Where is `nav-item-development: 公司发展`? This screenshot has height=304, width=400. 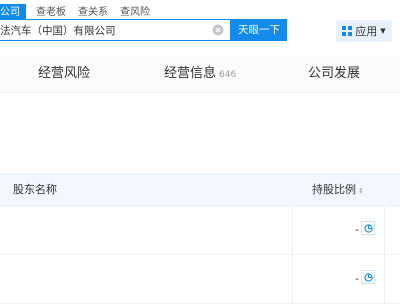
nav-item-development: 公司发展 is located at coordinates (334, 74).